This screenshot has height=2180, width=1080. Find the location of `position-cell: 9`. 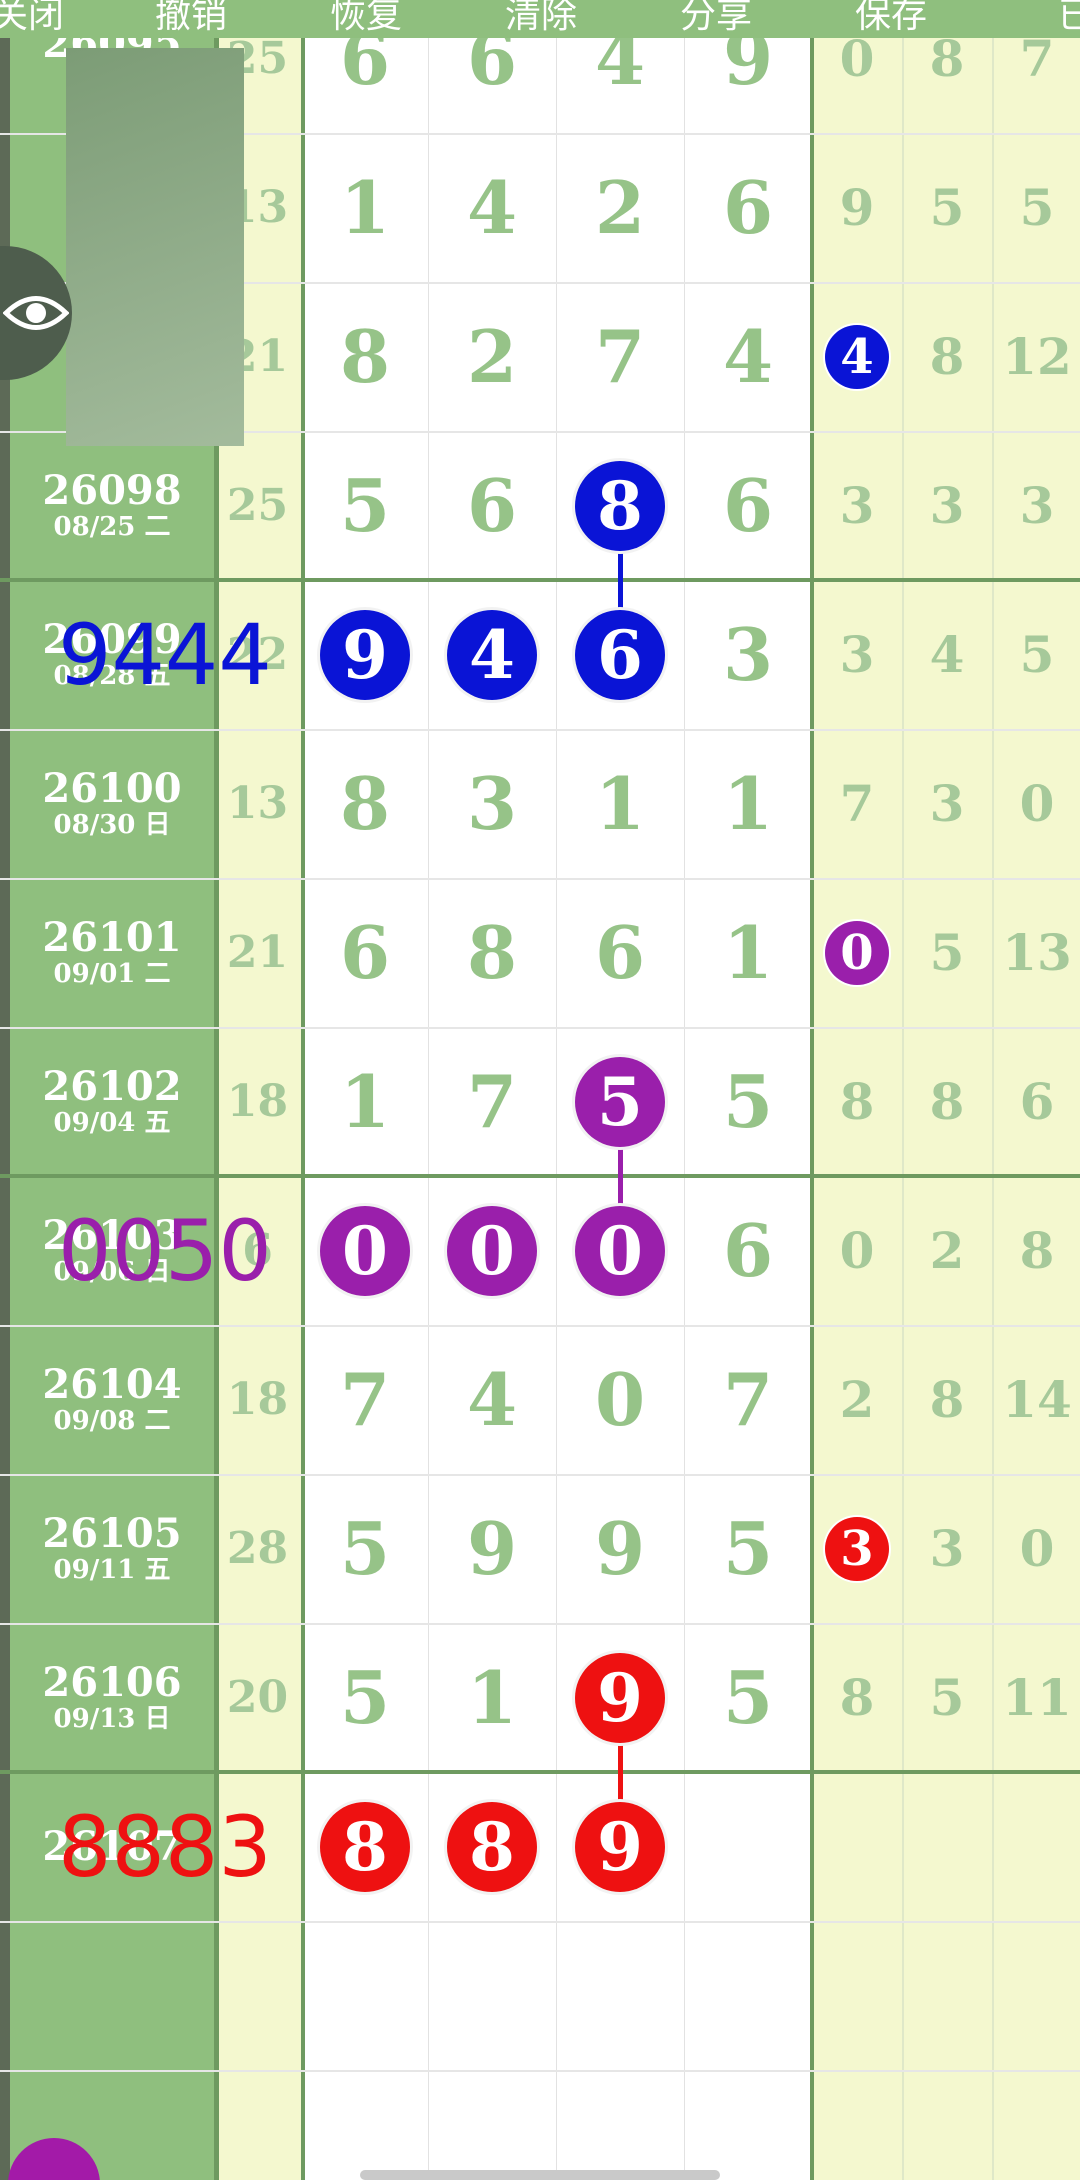

position-cell: 9 is located at coordinates (857, 207).